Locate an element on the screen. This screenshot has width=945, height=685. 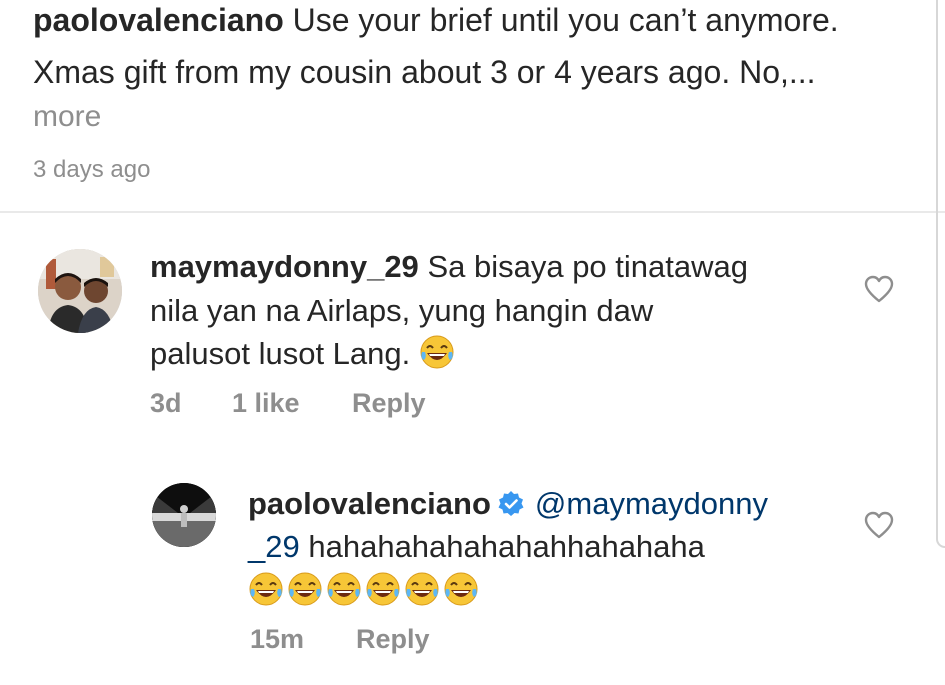
reply-reply-button: Reply is located at coordinates (393, 639).